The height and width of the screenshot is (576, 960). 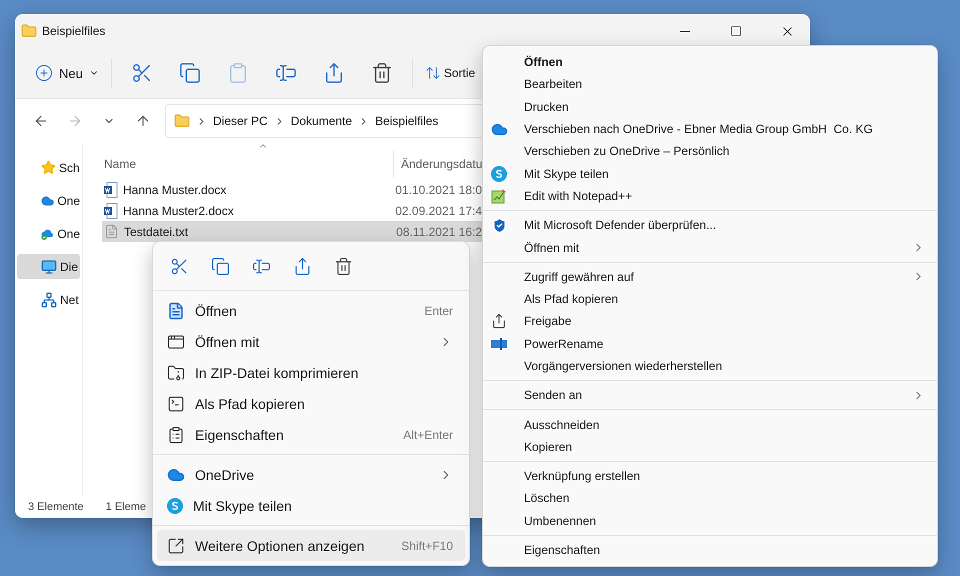 I want to click on status-text: 1 Eleme, so click(x=126, y=507).